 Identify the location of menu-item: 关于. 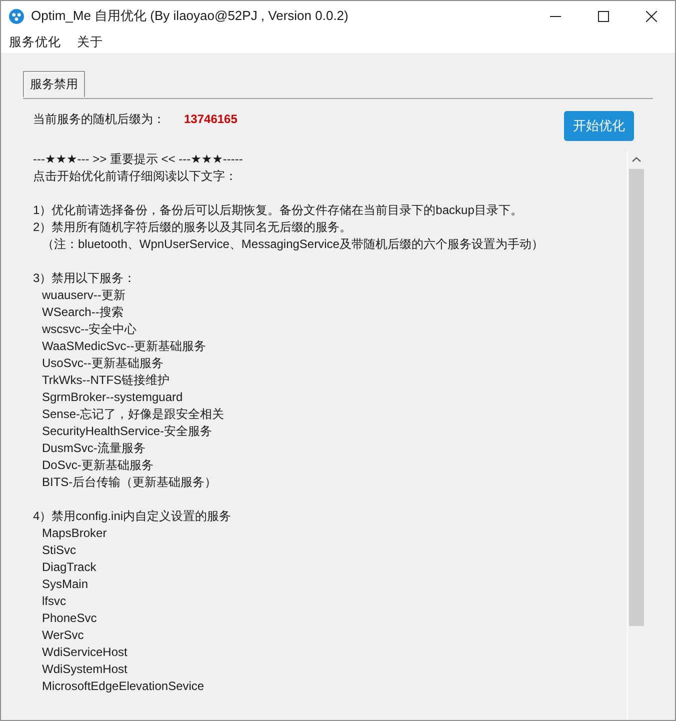
(90, 42).